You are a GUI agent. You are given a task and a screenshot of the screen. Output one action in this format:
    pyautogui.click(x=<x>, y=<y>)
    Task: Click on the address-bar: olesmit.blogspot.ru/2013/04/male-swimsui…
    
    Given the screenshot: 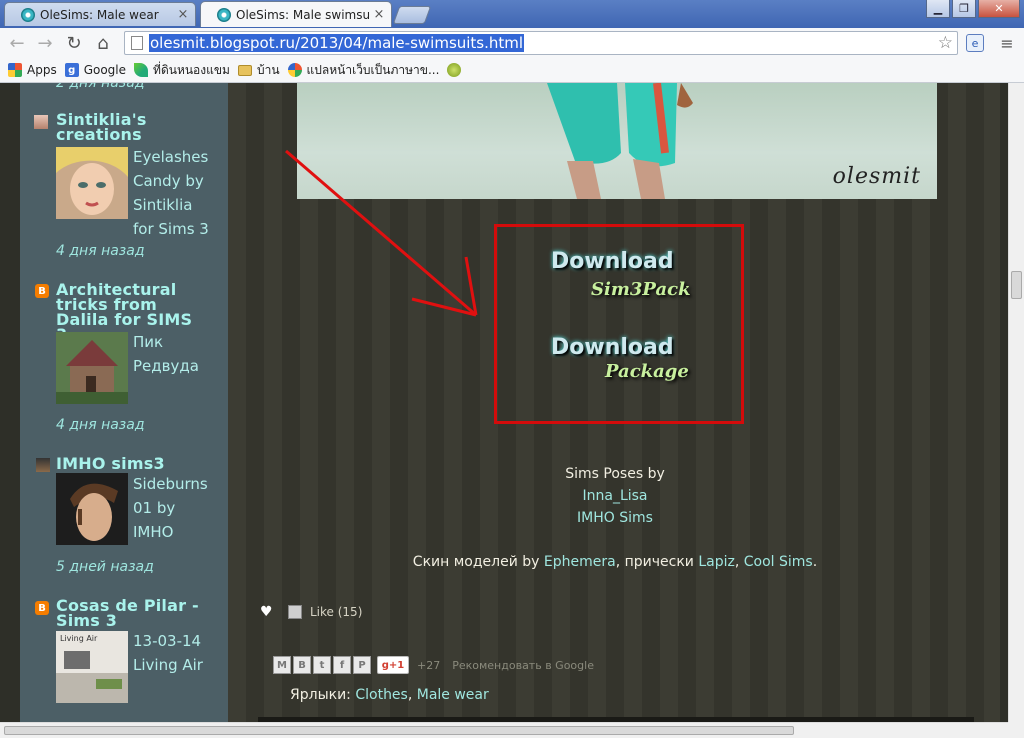 What is the action you would take?
    pyautogui.click(x=541, y=43)
    